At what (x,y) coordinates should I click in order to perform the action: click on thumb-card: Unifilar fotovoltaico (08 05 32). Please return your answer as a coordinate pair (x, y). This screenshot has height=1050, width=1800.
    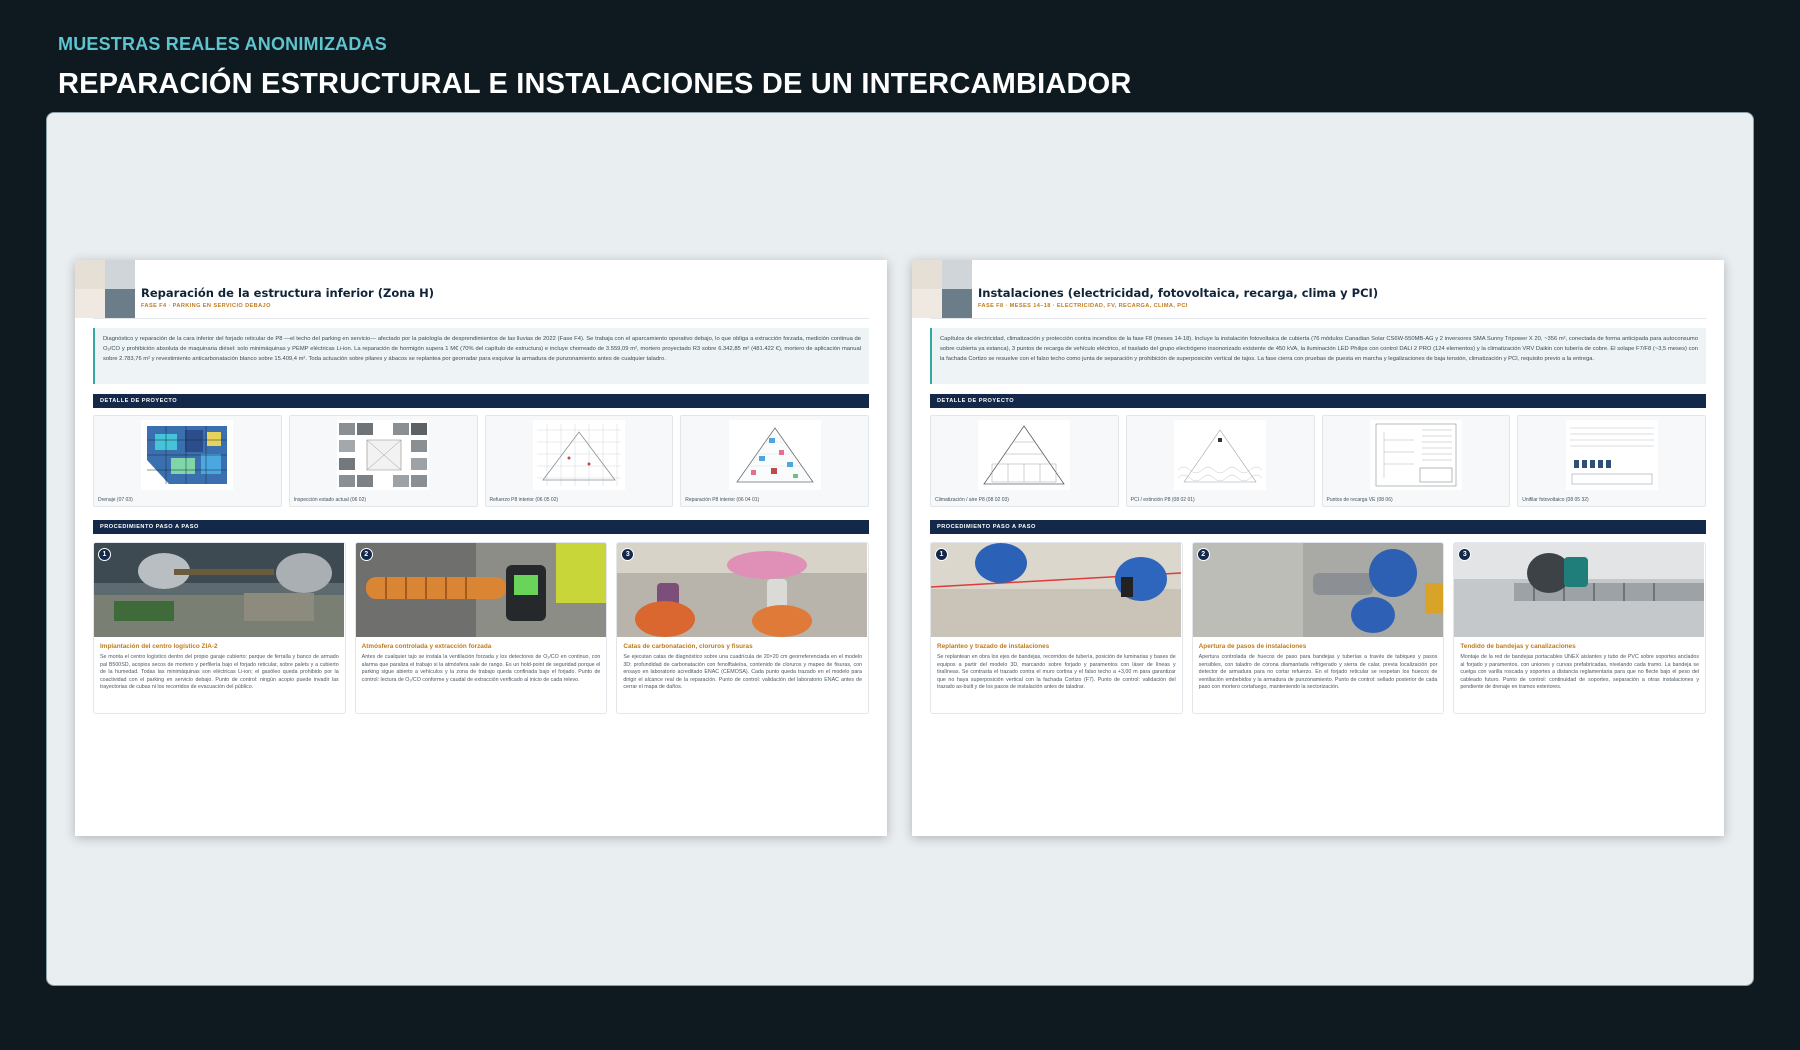
    Looking at the image, I should click on (1611, 461).